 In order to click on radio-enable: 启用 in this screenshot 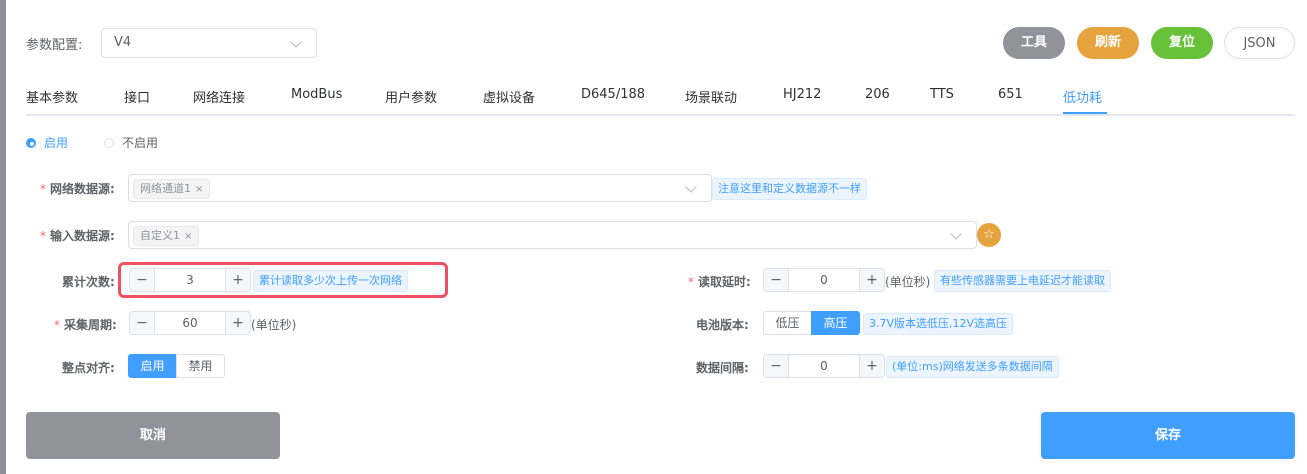, I will do `click(47, 142)`.